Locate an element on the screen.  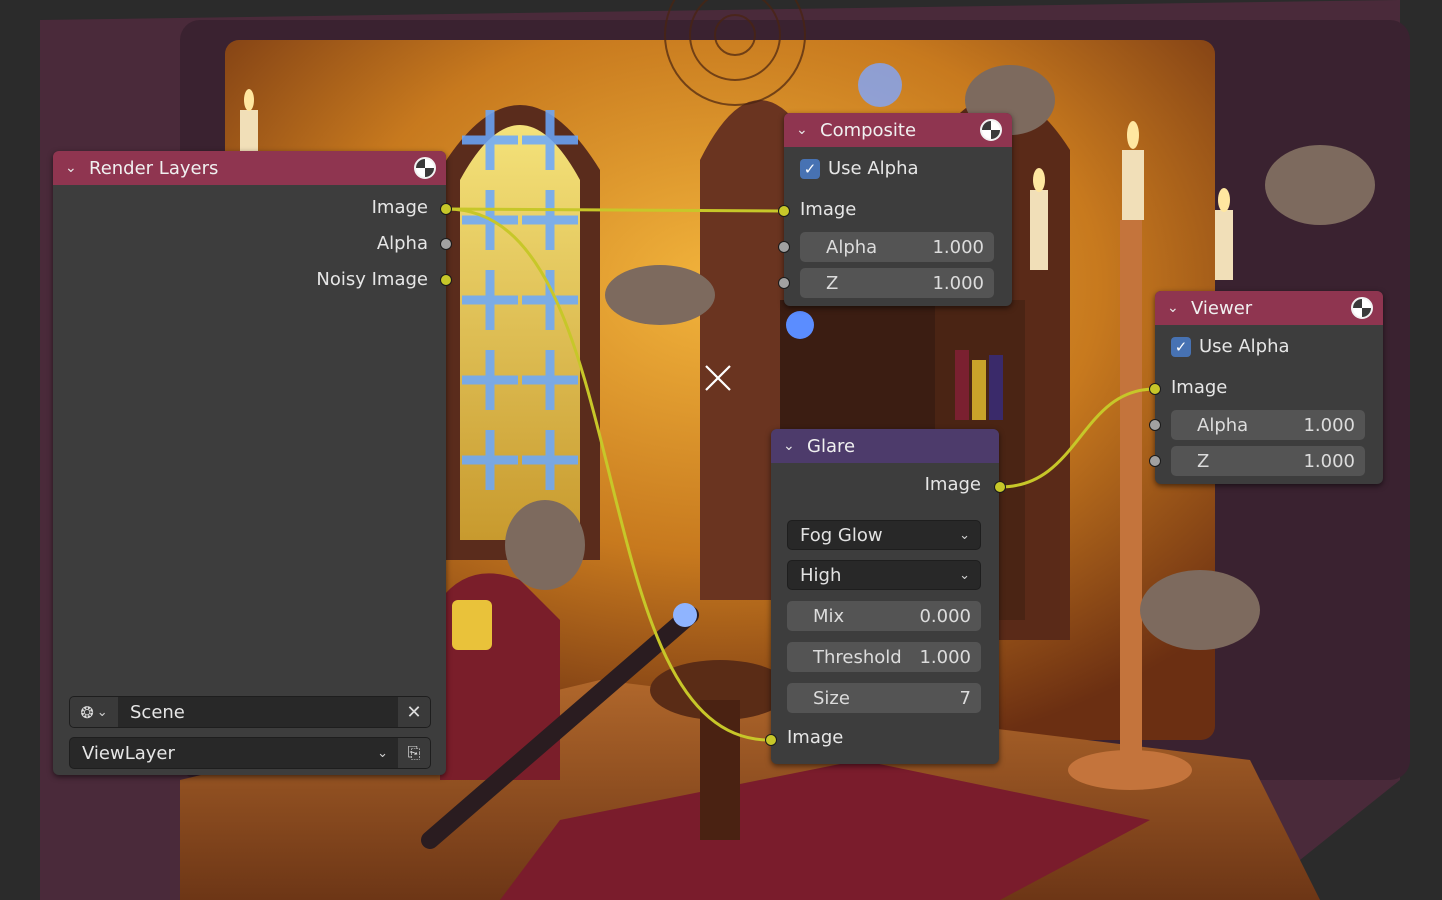
view-layer-selector: ViewLayer ⌄ ⎘ is located at coordinates (250, 753).